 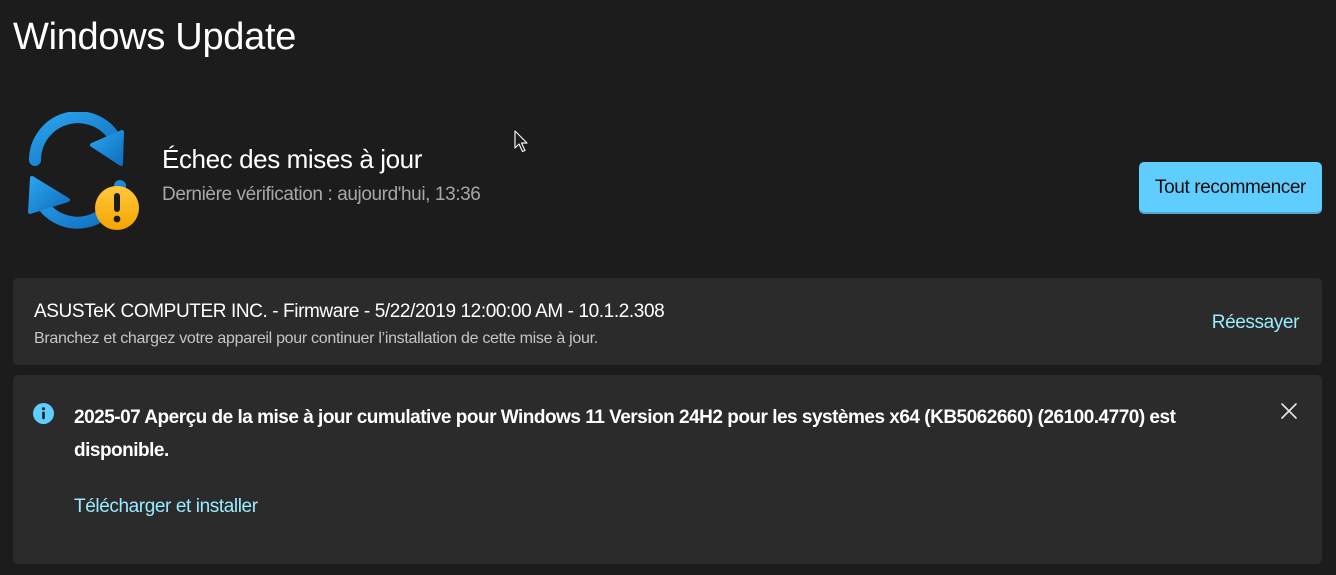 What do you see at coordinates (292, 159) in the screenshot?
I see `status-title: Échec des mises à jour` at bounding box center [292, 159].